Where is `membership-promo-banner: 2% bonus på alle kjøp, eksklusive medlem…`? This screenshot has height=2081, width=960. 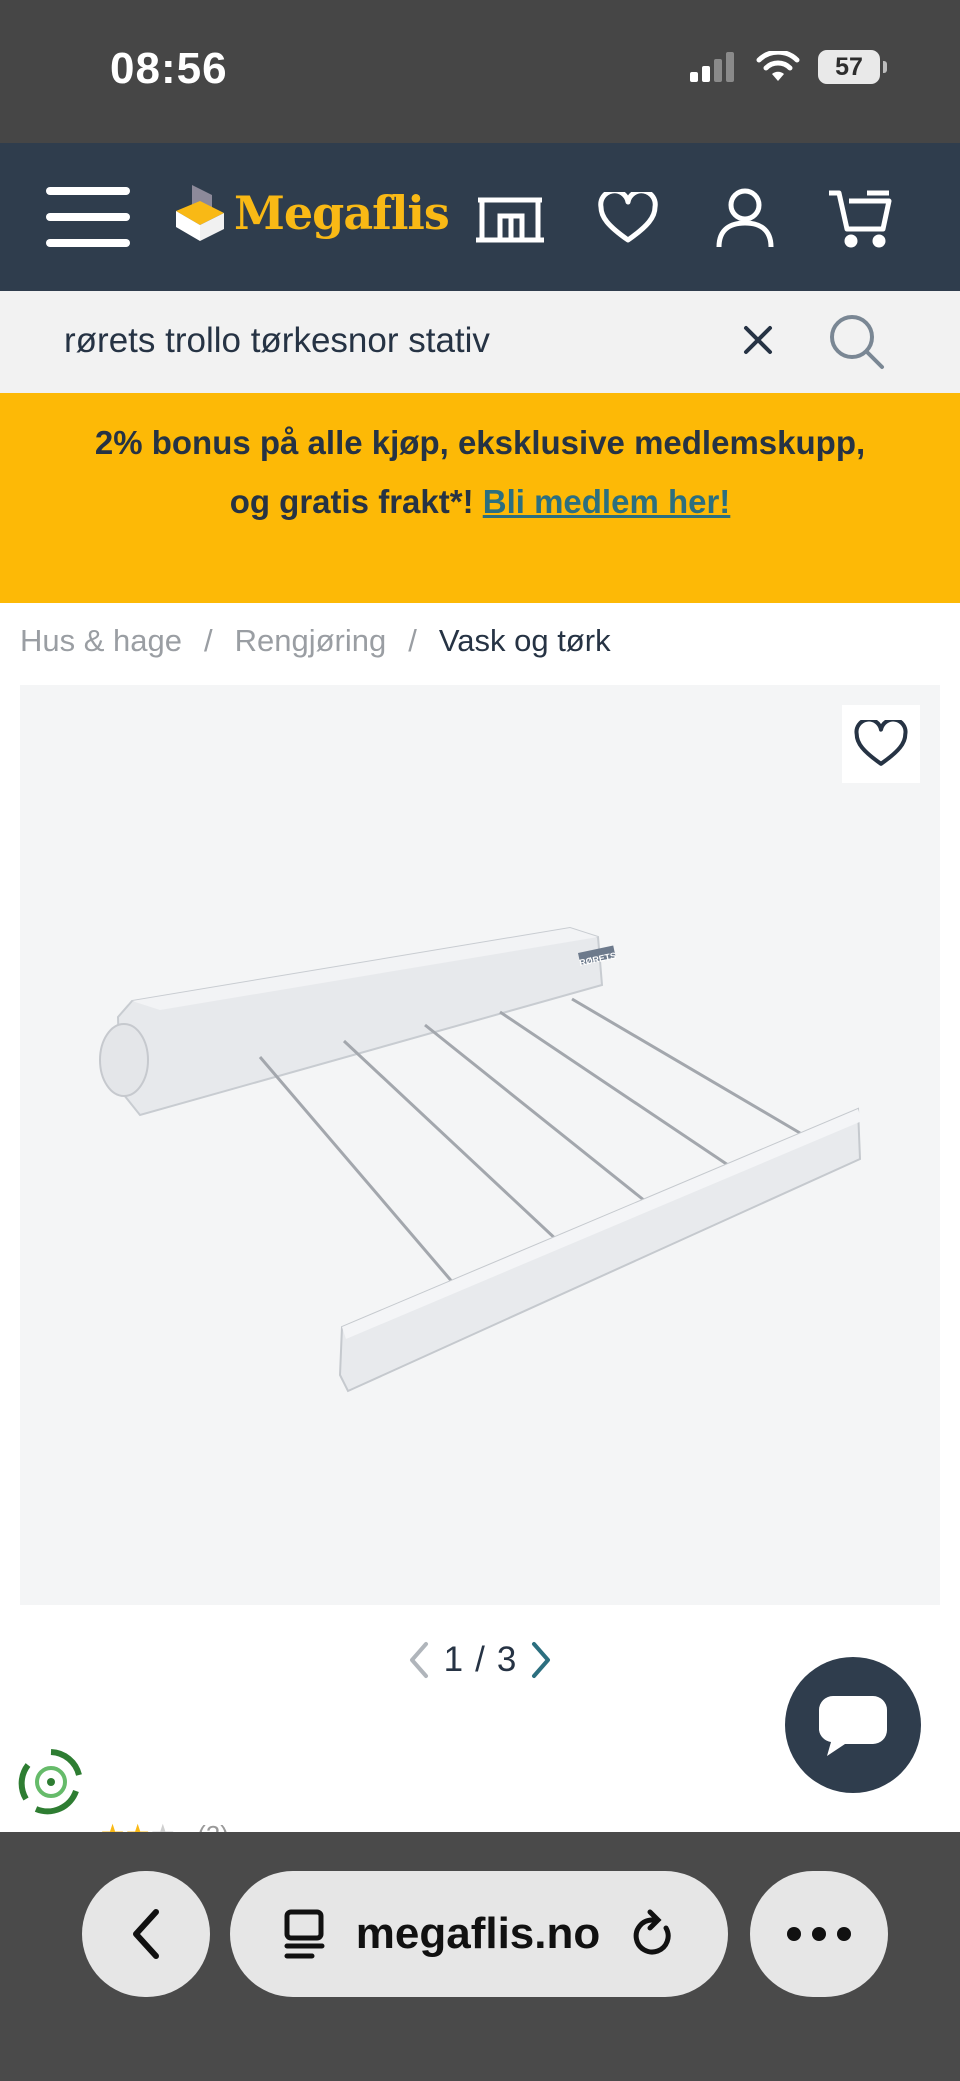
membership-promo-banner: 2% bonus på alle kjøp, eksklusive medlem… is located at coordinates (480, 498).